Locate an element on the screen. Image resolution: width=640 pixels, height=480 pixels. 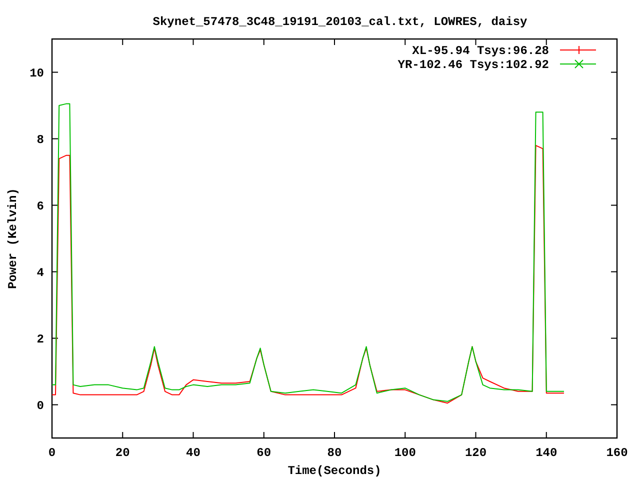
tick-label: 20 is located at coordinates (122, 453).